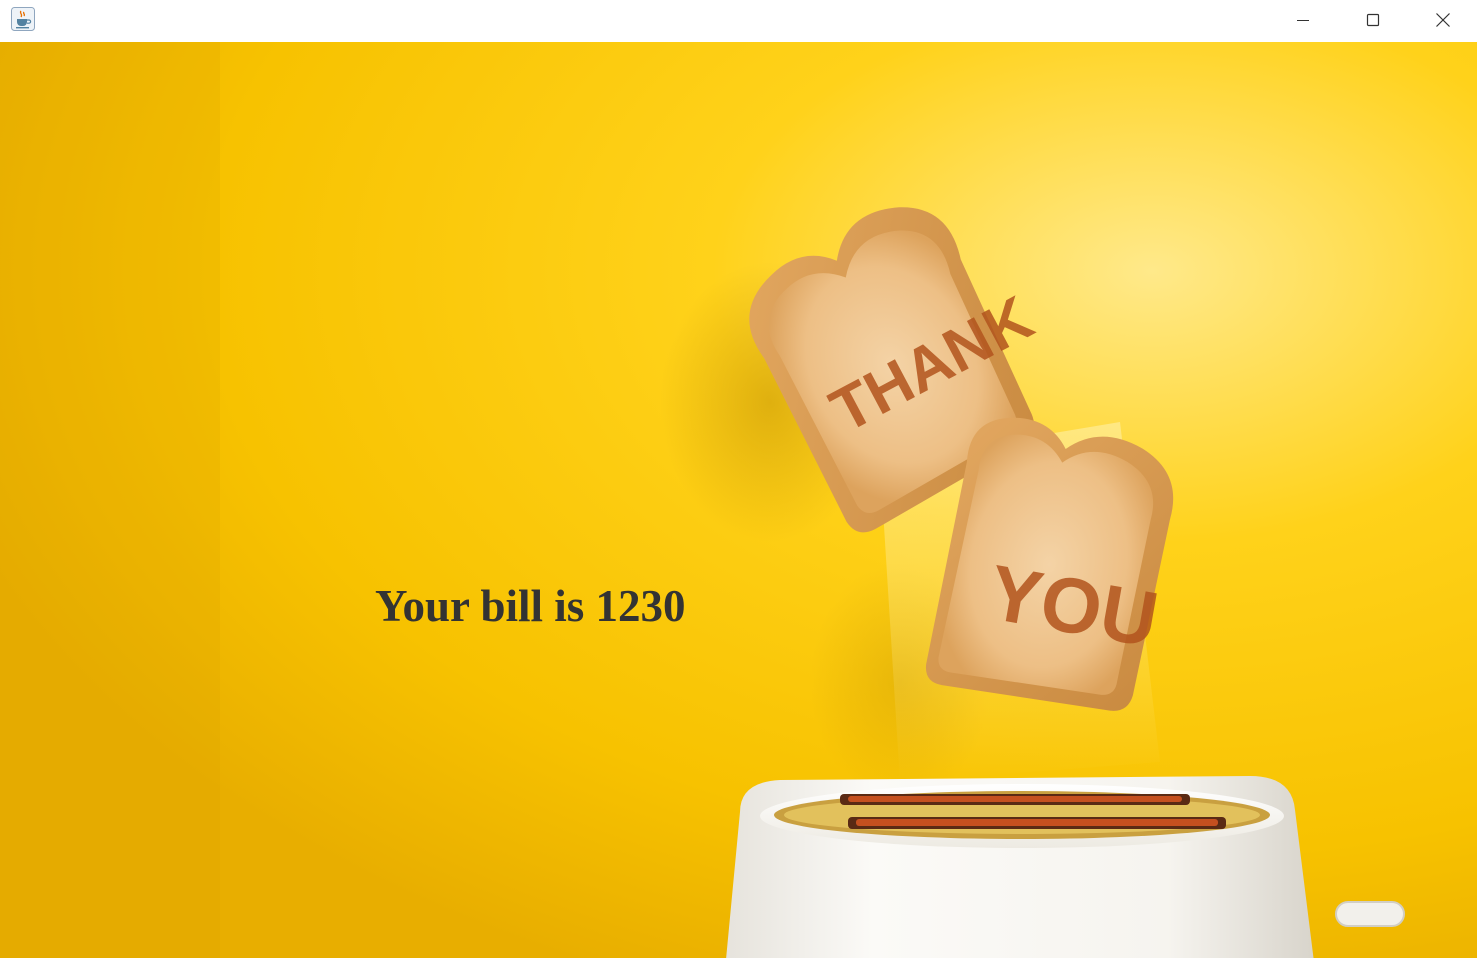  I want to click on maximize-icon, so click(1373, 20).